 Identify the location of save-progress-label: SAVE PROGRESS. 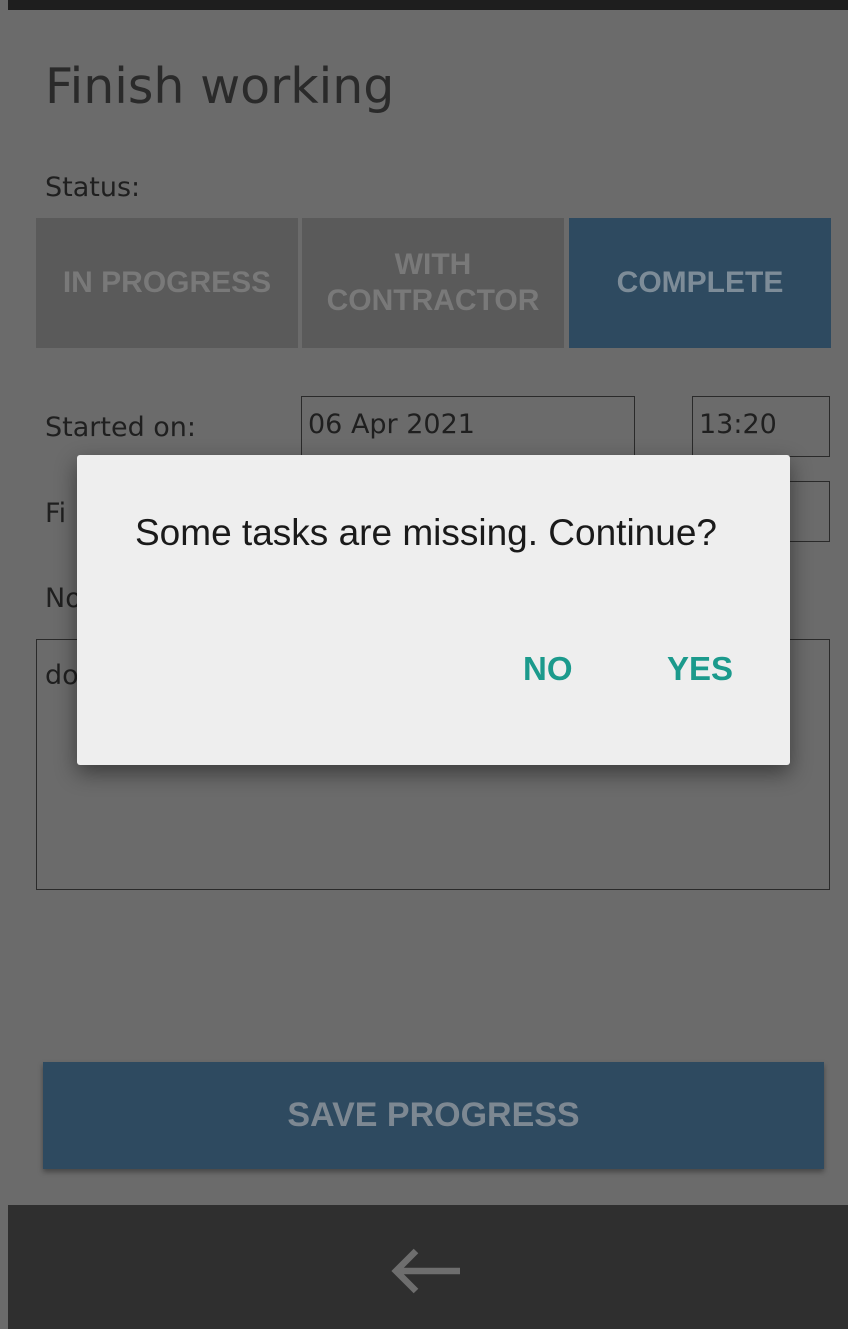
(433, 1115).